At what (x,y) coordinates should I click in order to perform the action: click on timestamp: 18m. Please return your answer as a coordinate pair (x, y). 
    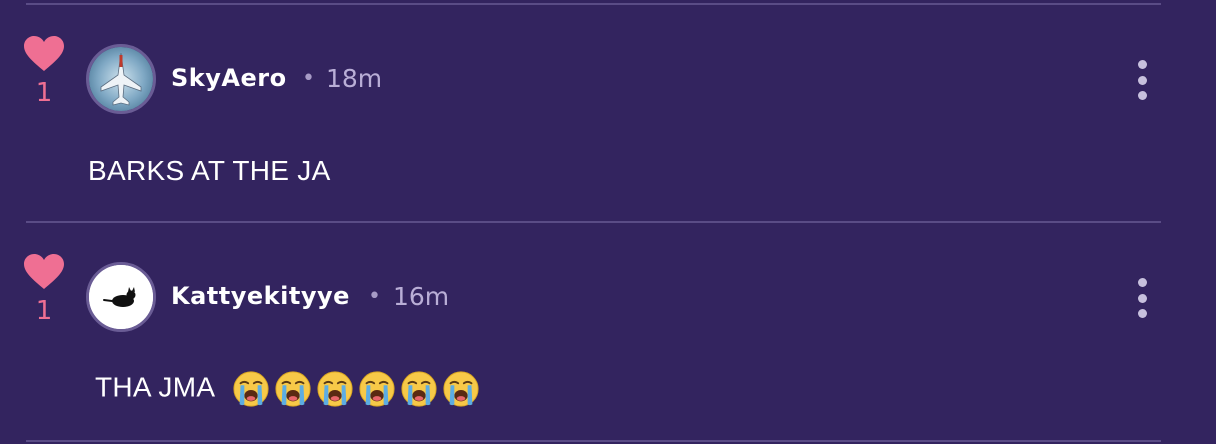
    Looking at the image, I should click on (354, 78).